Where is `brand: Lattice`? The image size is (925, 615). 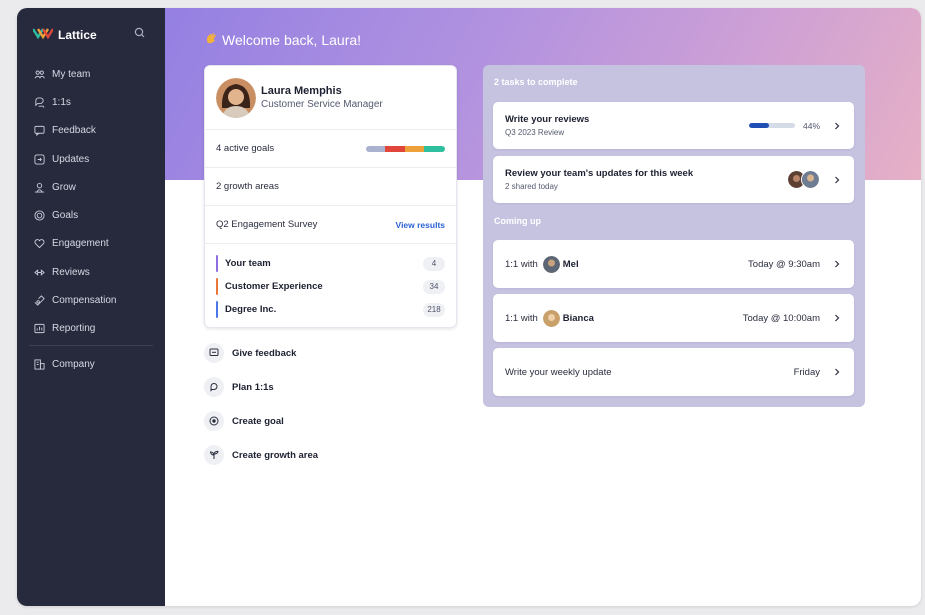 brand: Lattice is located at coordinates (64, 35).